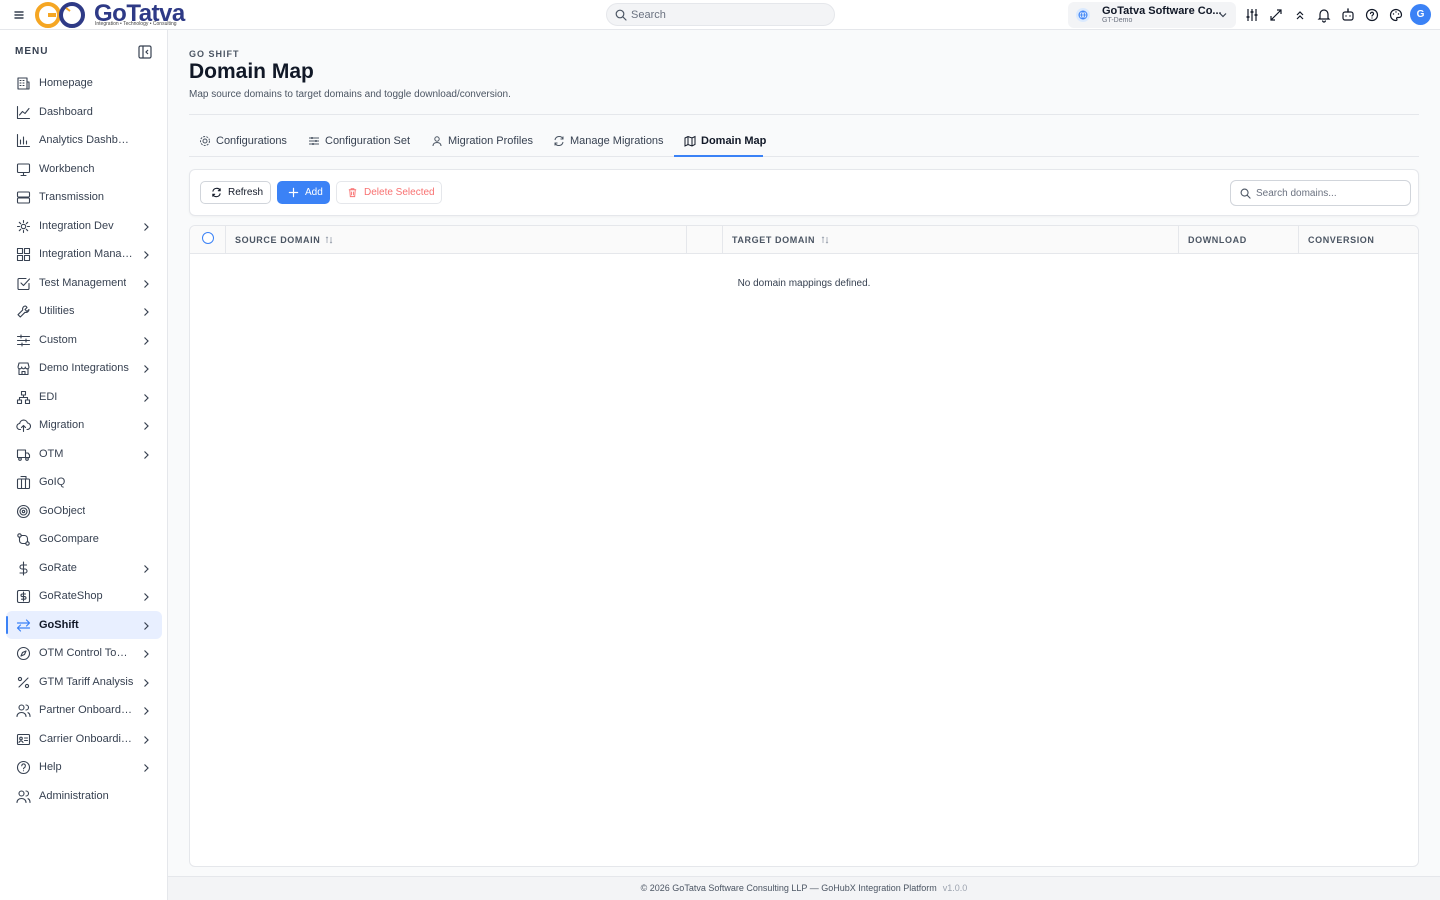 This screenshot has height=900, width=1440. What do you see at coordinates (59, 624) in the screenshot?
I see `sidebar-item-label: GoShift` at bounding box center [59, 624].